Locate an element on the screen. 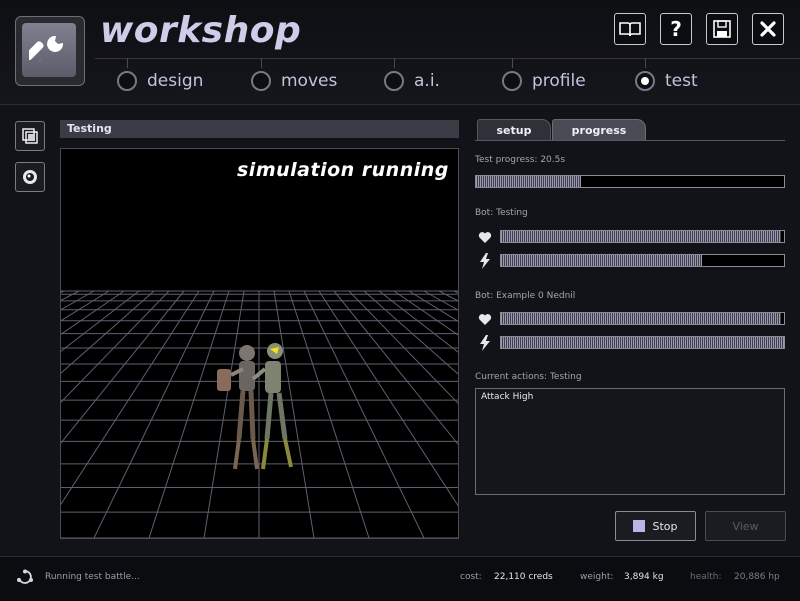  tab-moves: moves is located at coordinates (294, 81).